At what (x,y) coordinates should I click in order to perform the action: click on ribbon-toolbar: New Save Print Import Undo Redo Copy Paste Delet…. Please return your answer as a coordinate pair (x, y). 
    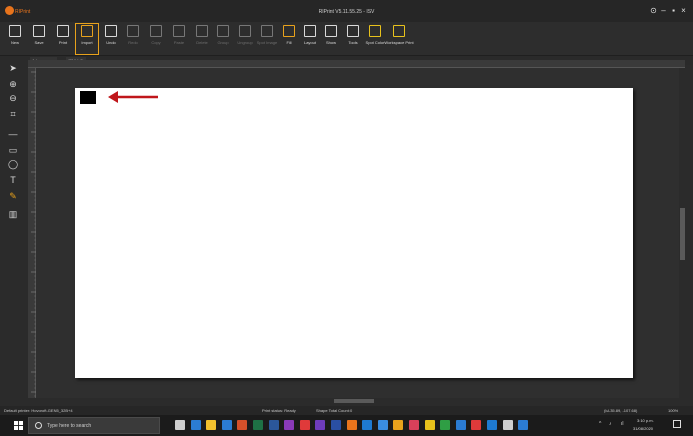
    Looking at the image, I should click on (346, 39).